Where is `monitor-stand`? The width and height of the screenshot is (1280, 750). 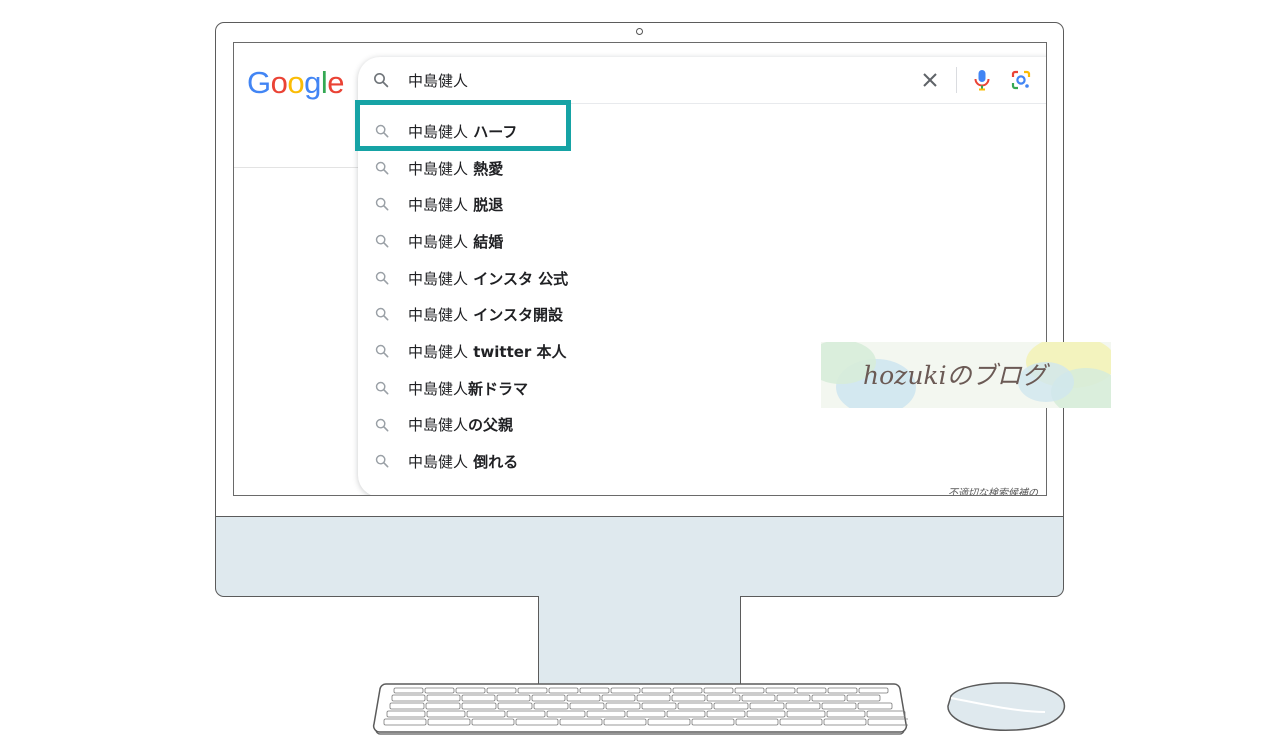 monitor-stand is located at coordinates (639, 641).